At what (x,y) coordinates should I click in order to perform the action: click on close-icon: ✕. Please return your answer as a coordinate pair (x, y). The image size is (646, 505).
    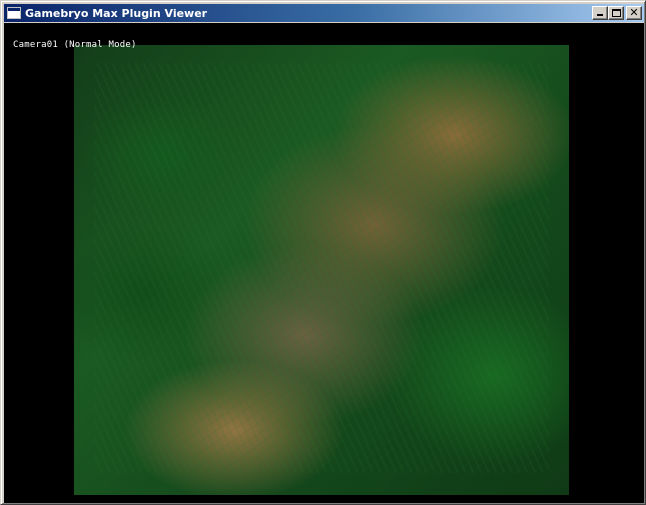
    Looking at the image, I should click on (634, 12).